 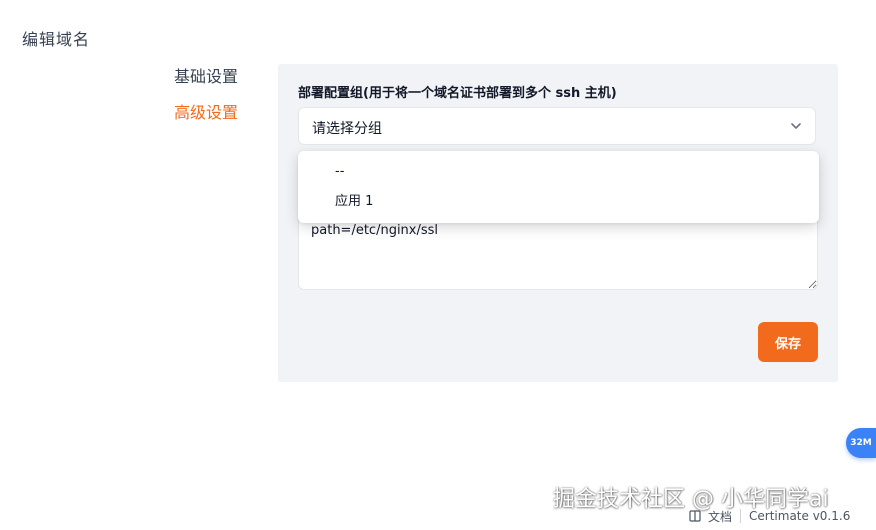 What do you see at coordinates (558, 202) in the screenshot?
I see `dropdown-option-app-1: 应用 1` at bounding box center [558, 202].